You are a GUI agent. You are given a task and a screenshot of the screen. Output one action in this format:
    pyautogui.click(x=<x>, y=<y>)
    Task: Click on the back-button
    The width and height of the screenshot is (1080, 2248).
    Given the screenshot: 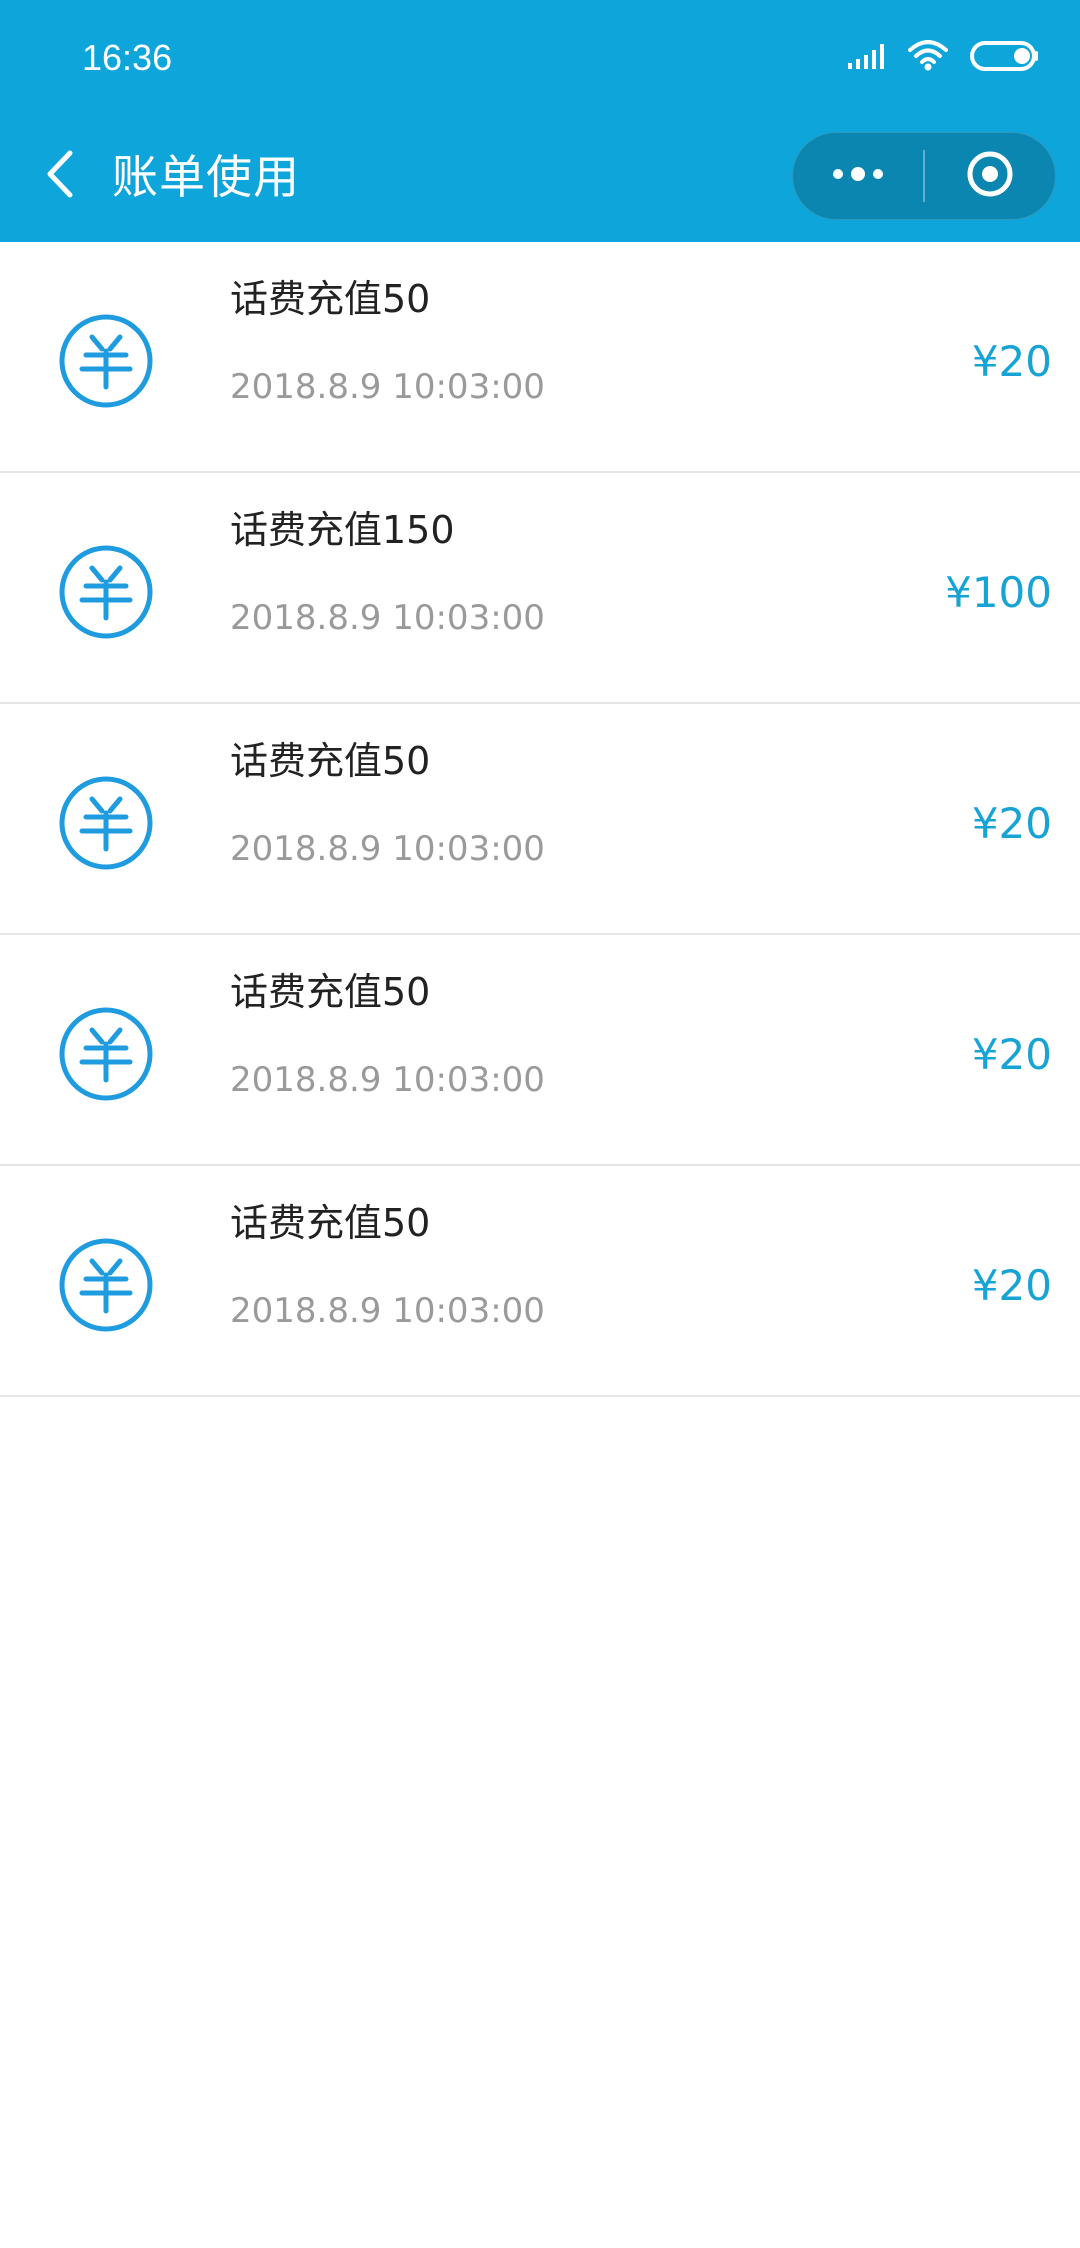 What is the action you would take?
    pyautogui.click(x=60, y=176)
    